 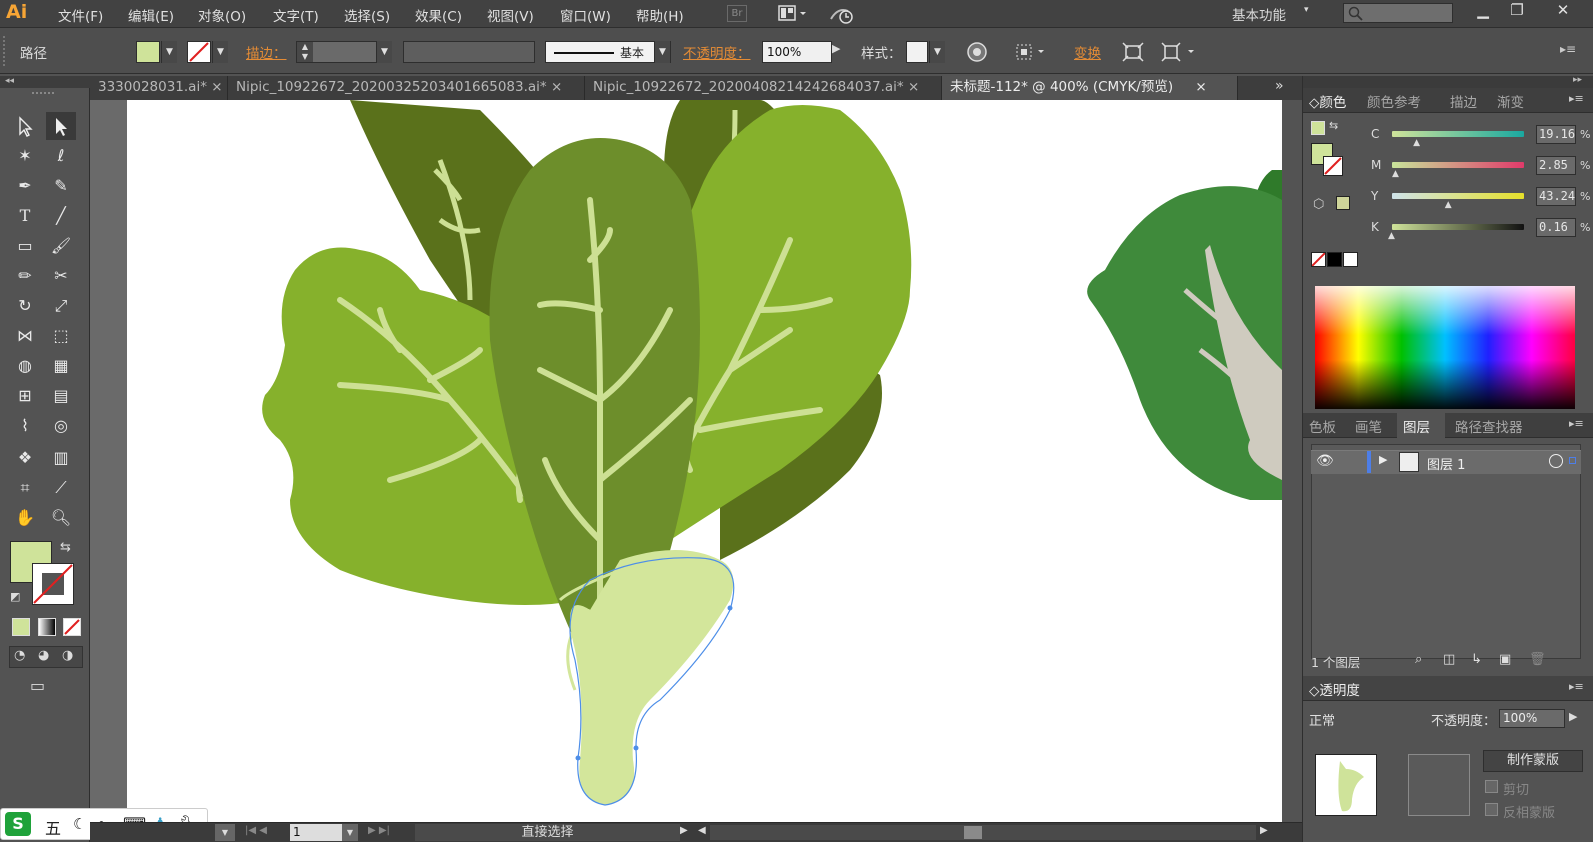 I want to click on page-number-input: 1, so click(x=316, y=832).